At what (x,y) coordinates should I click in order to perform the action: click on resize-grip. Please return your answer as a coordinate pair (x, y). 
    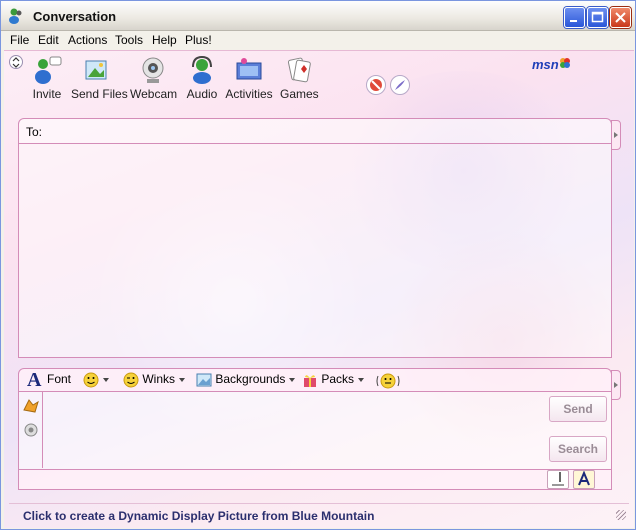
    Looking at the image, I should click on (621, 515).